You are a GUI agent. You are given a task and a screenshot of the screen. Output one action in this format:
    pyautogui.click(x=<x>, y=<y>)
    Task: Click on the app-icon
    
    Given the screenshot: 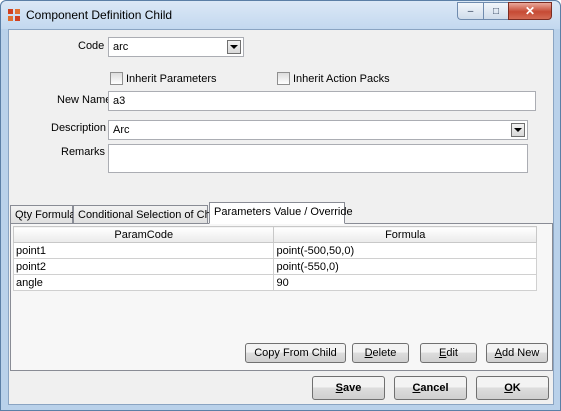 What is the action you would take?
    pyautogui.click(x=14, y=15)
    